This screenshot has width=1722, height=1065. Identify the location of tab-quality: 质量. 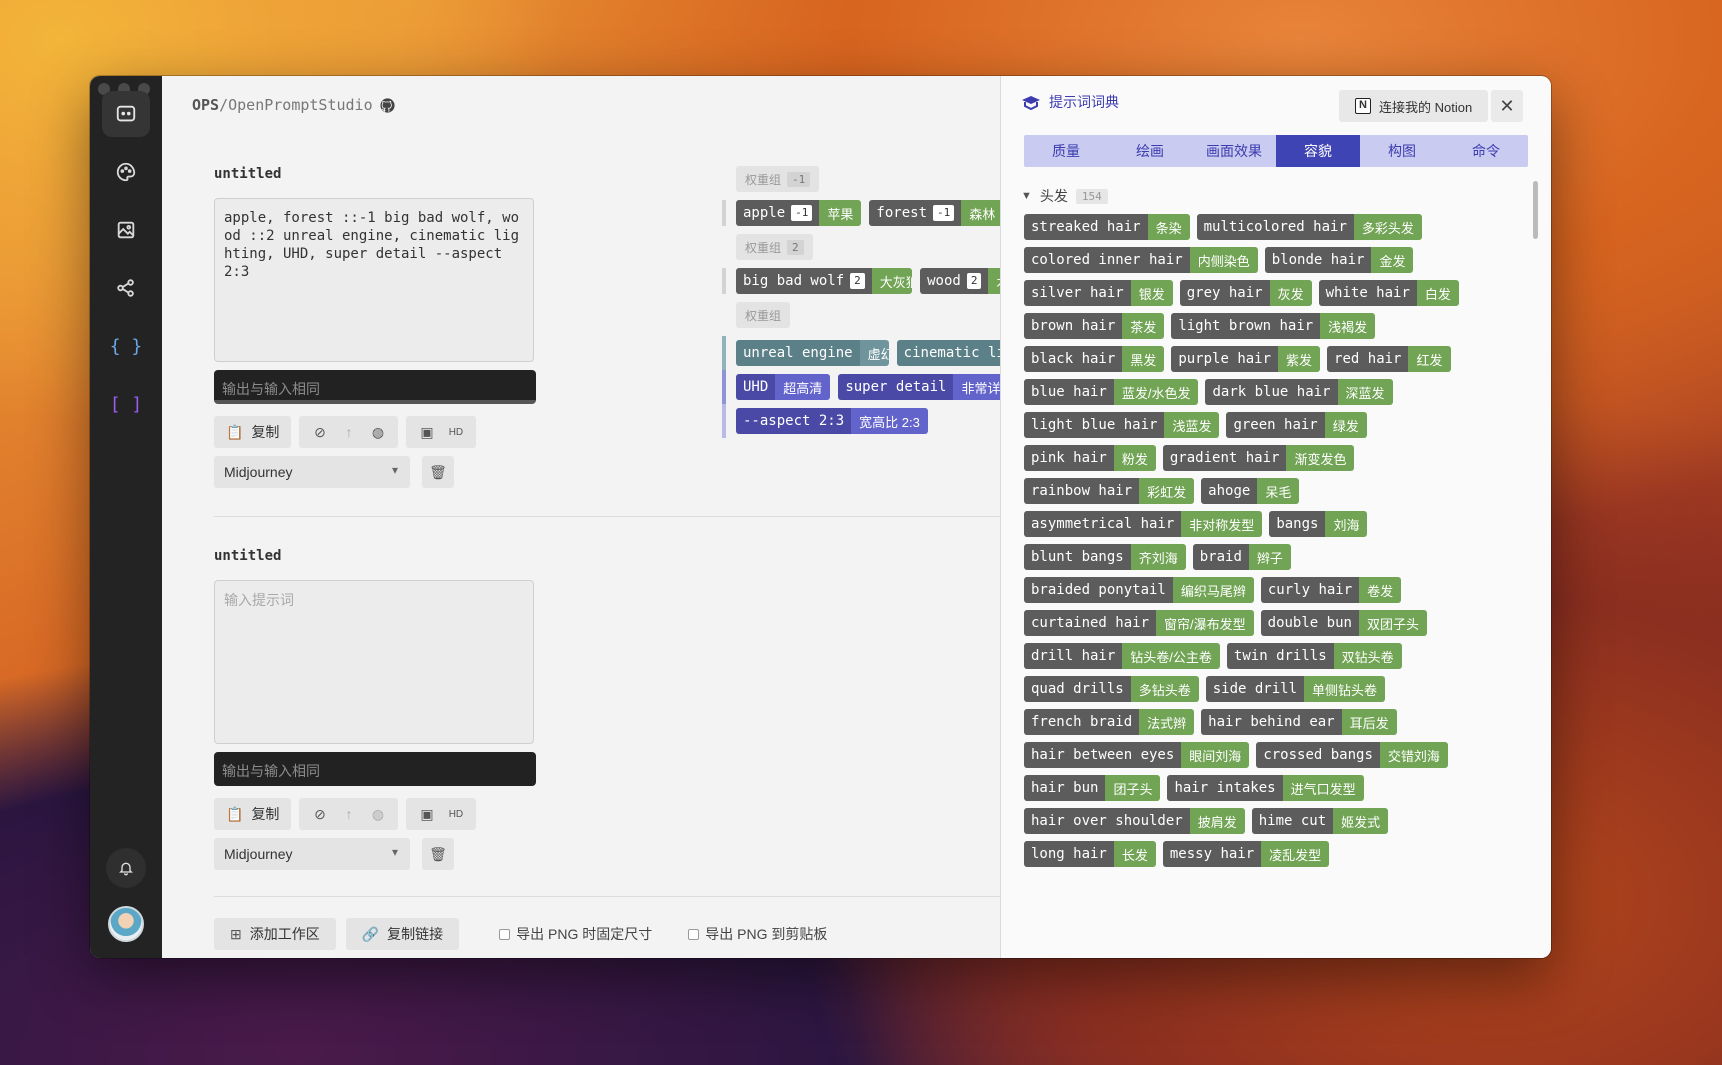
(1066, 151).